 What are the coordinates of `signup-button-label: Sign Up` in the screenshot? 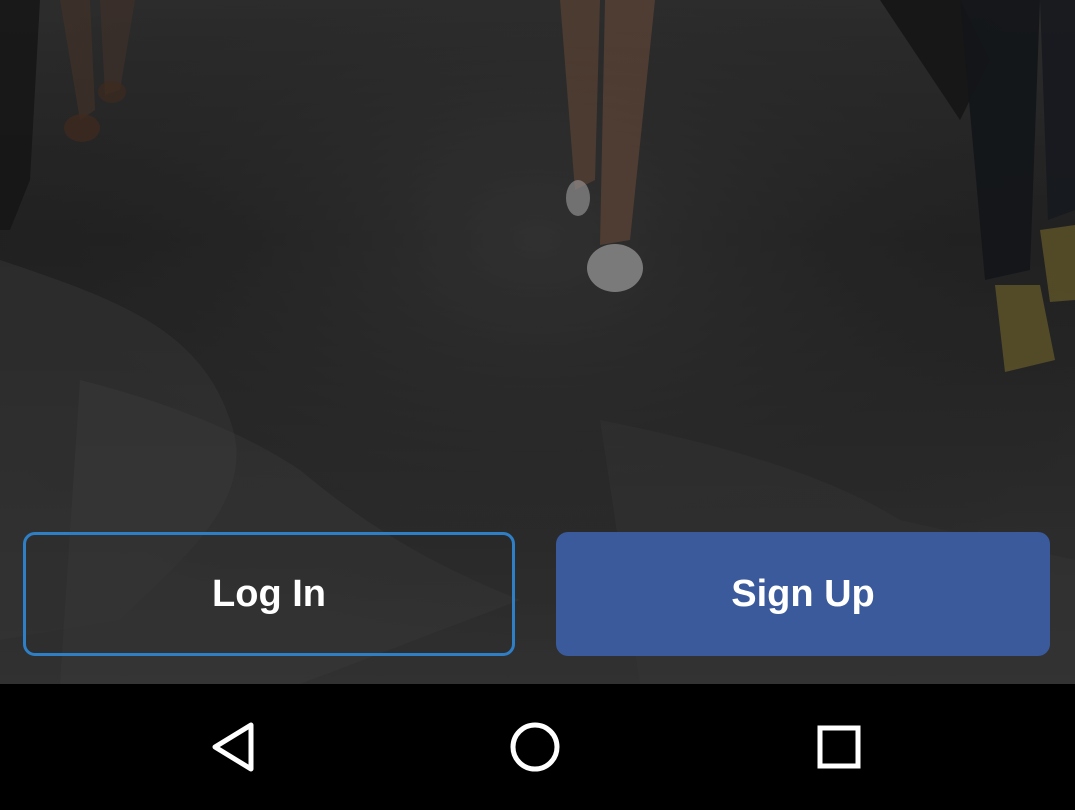 It's located at (803, 593).